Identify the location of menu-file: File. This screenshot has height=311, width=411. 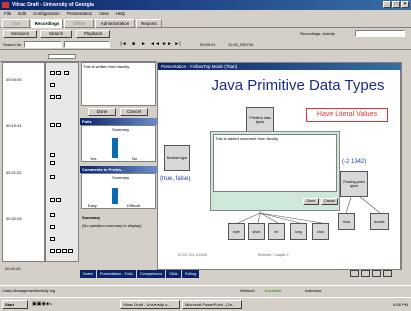
(7, 14).